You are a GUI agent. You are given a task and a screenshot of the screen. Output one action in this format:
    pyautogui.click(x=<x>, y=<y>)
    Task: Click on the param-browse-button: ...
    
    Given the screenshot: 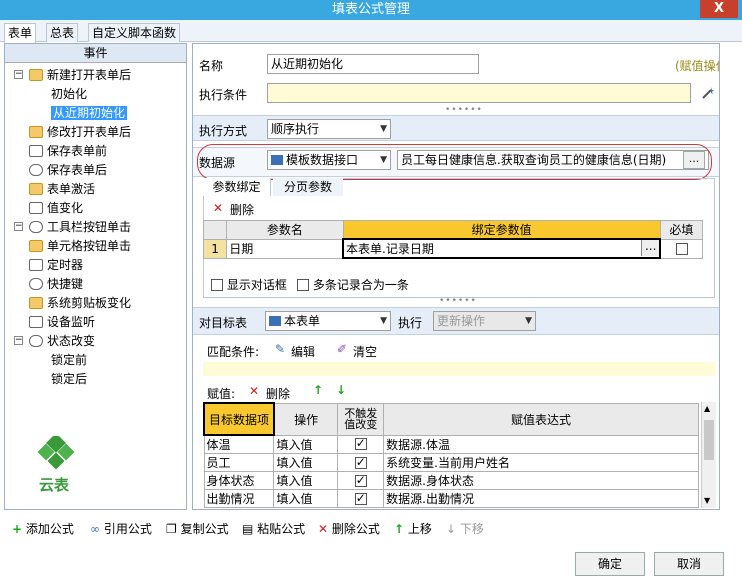 What is the action you would take?
    pyautogui.click(x=650, y=248)
    